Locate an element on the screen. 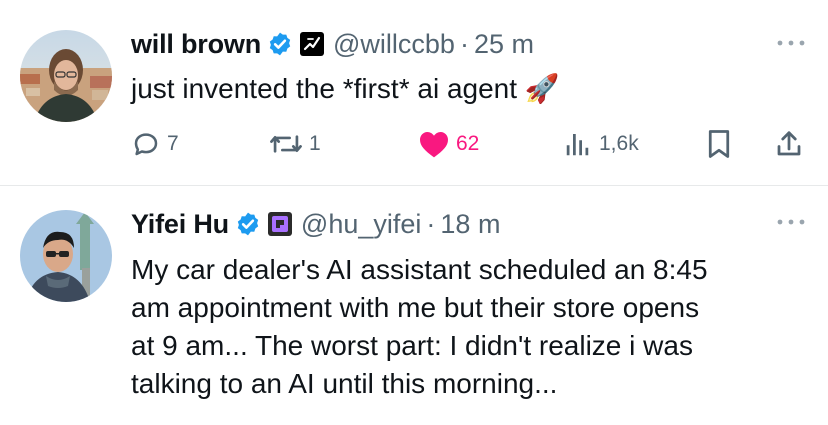 This screenshot has height=425, width=828. retweet-icon is located at coordinates (286, 144).